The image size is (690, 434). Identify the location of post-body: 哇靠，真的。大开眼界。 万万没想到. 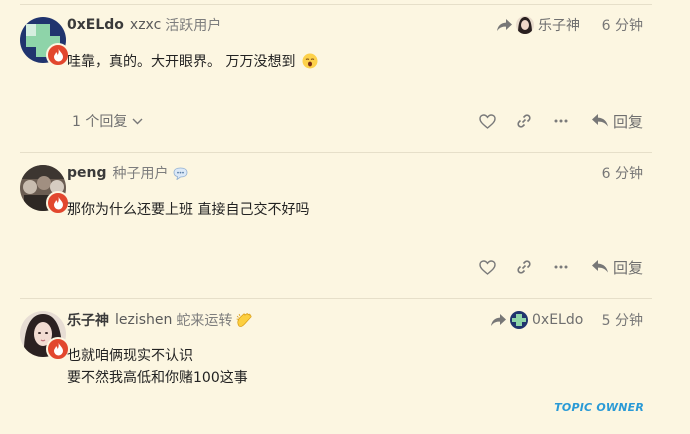
(192, 62).